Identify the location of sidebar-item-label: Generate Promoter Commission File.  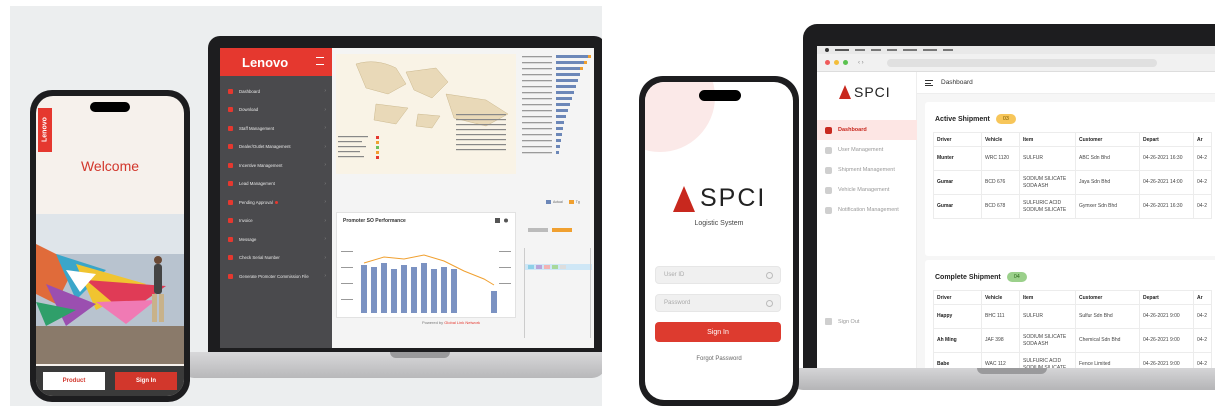
(274, 276).